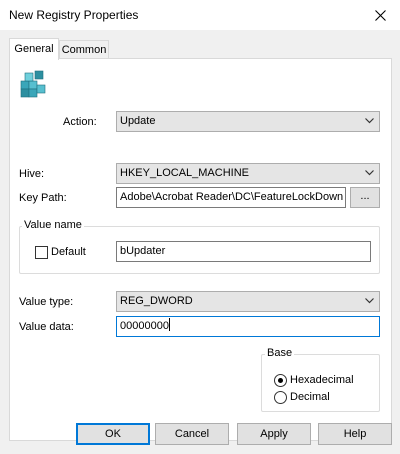 The width and height of the screenshot is (400, 454). What do you see at coordinates (184, 173) in the screenshot?
I see `hive-select-value: HKEY_LOCAL_MACHINE` at bounding box center [184, 173].